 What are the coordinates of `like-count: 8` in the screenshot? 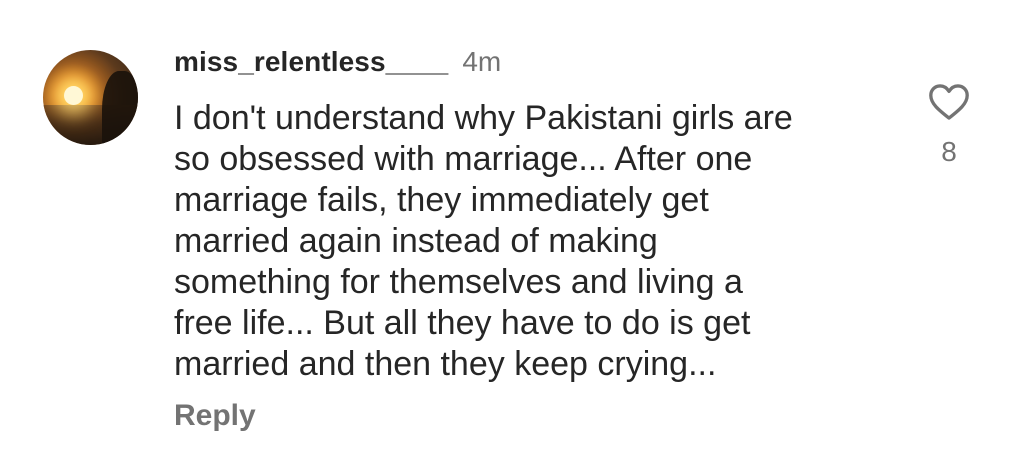 It's located at (949, 151).